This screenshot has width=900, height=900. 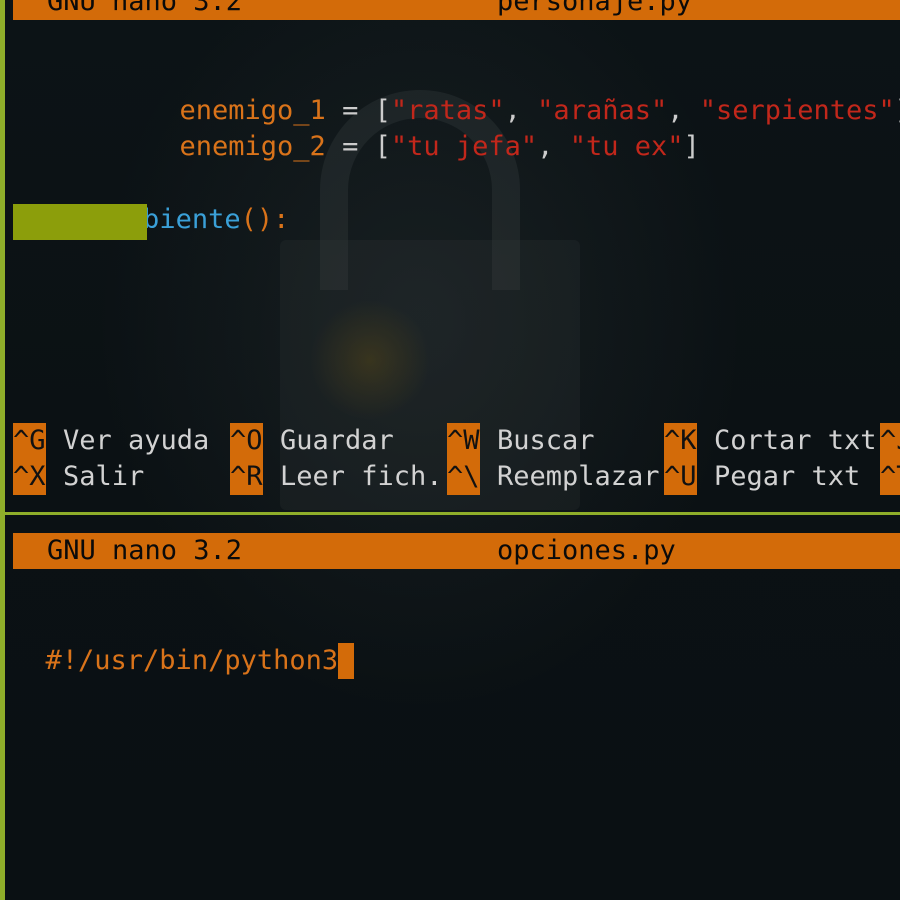 I want to click on shortcut-key: ^K, so click(x=680, y=441).